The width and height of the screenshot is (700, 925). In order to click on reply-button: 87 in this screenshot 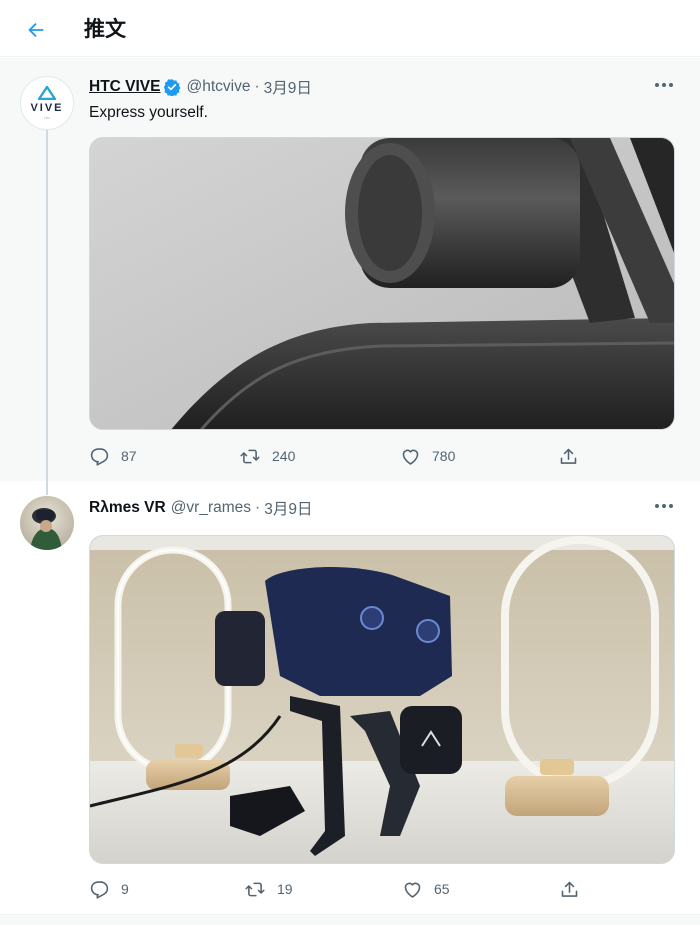, I will do `click(113, 456)`.